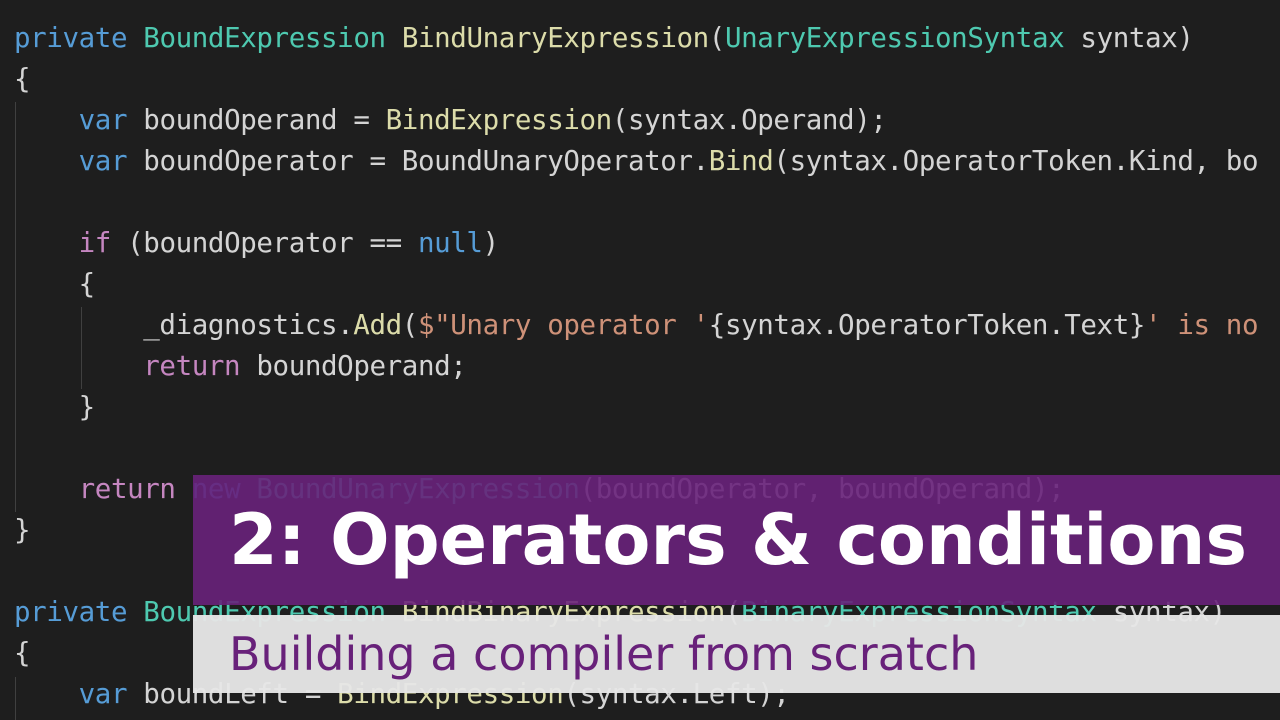  I want to click on episode-title: 2: Operators & conditions, so click(738, 540).